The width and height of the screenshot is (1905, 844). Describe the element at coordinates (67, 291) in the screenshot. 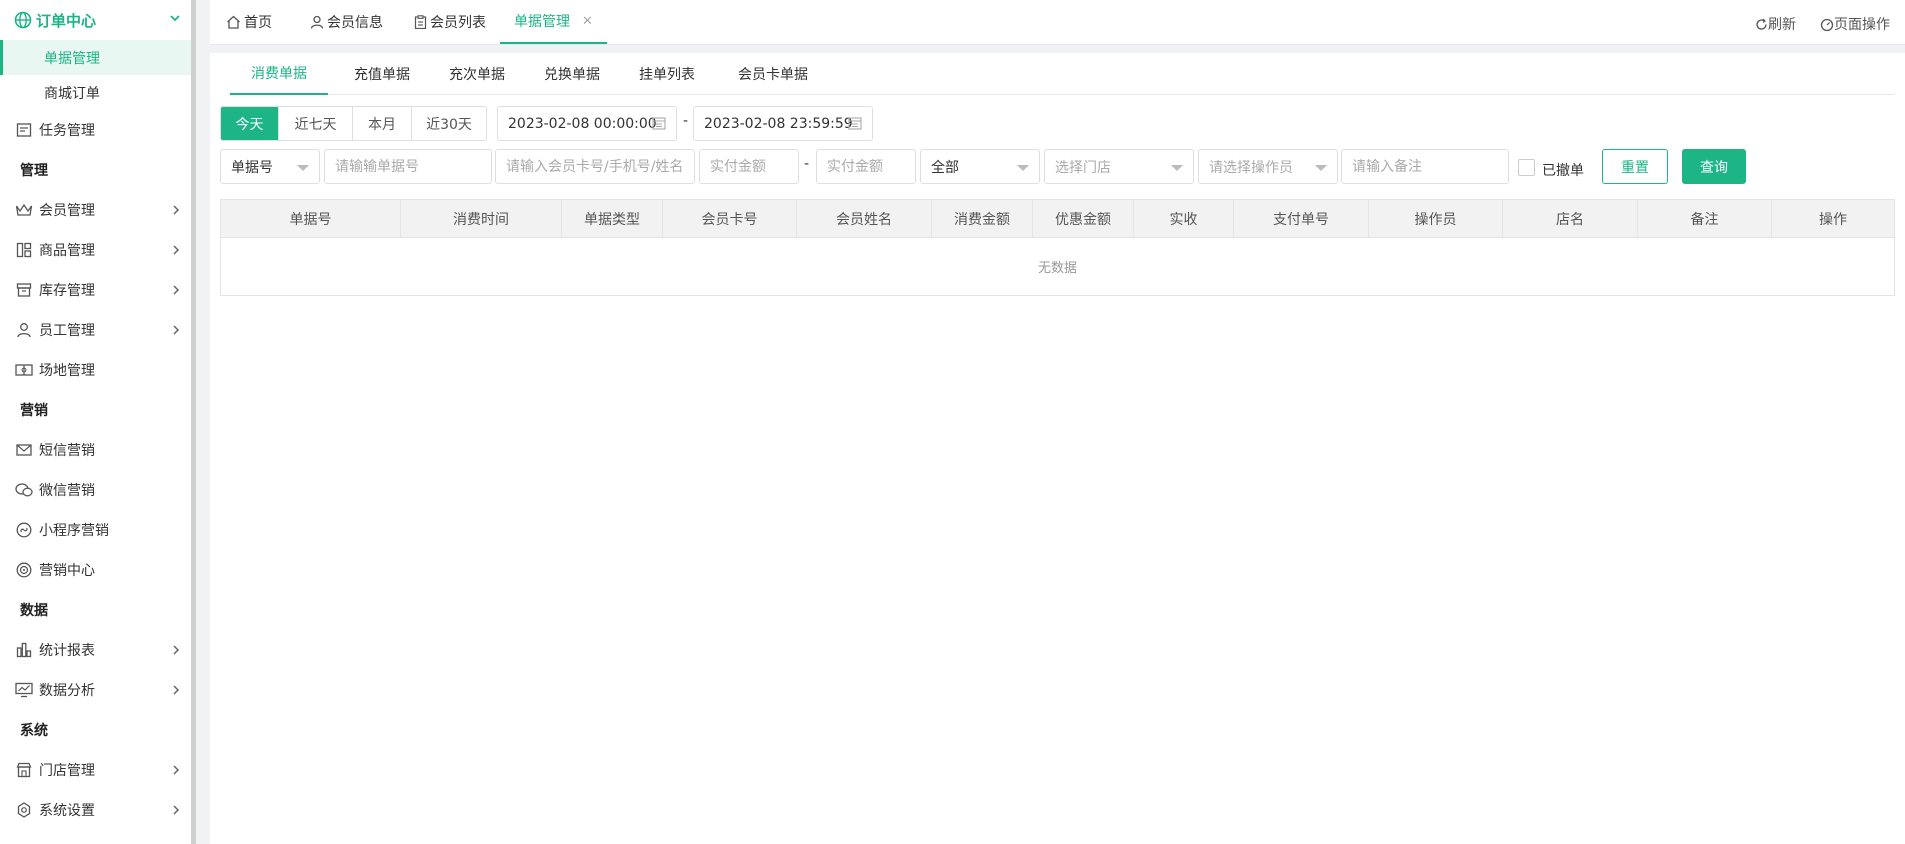

I see `sidebar-item-label: 库存管理` at that location.